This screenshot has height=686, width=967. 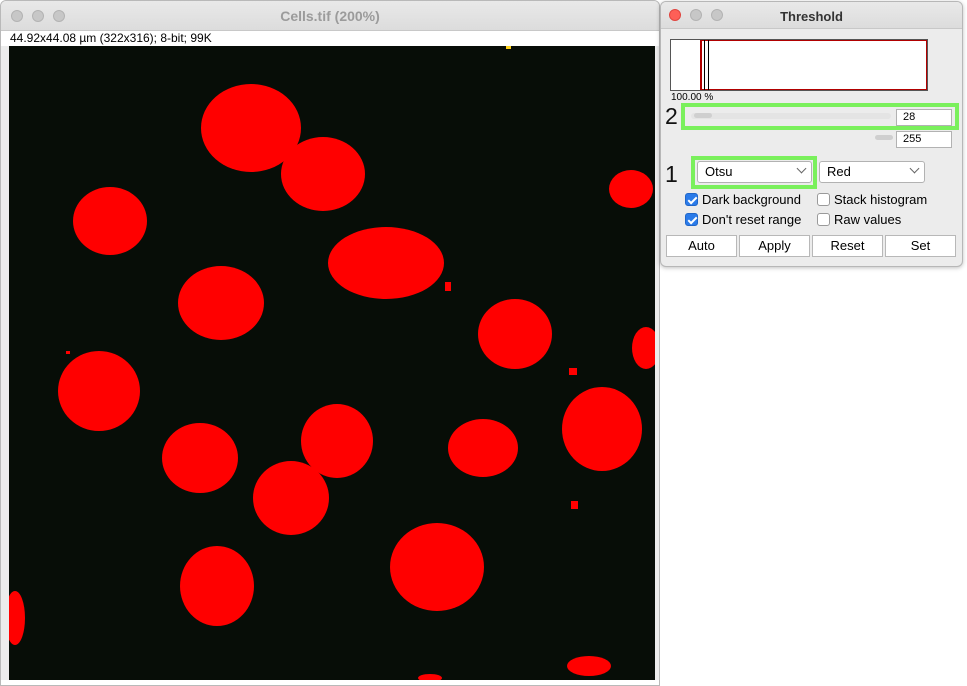 I want to click on reset-button: Reset, so click(x=847, y=246).